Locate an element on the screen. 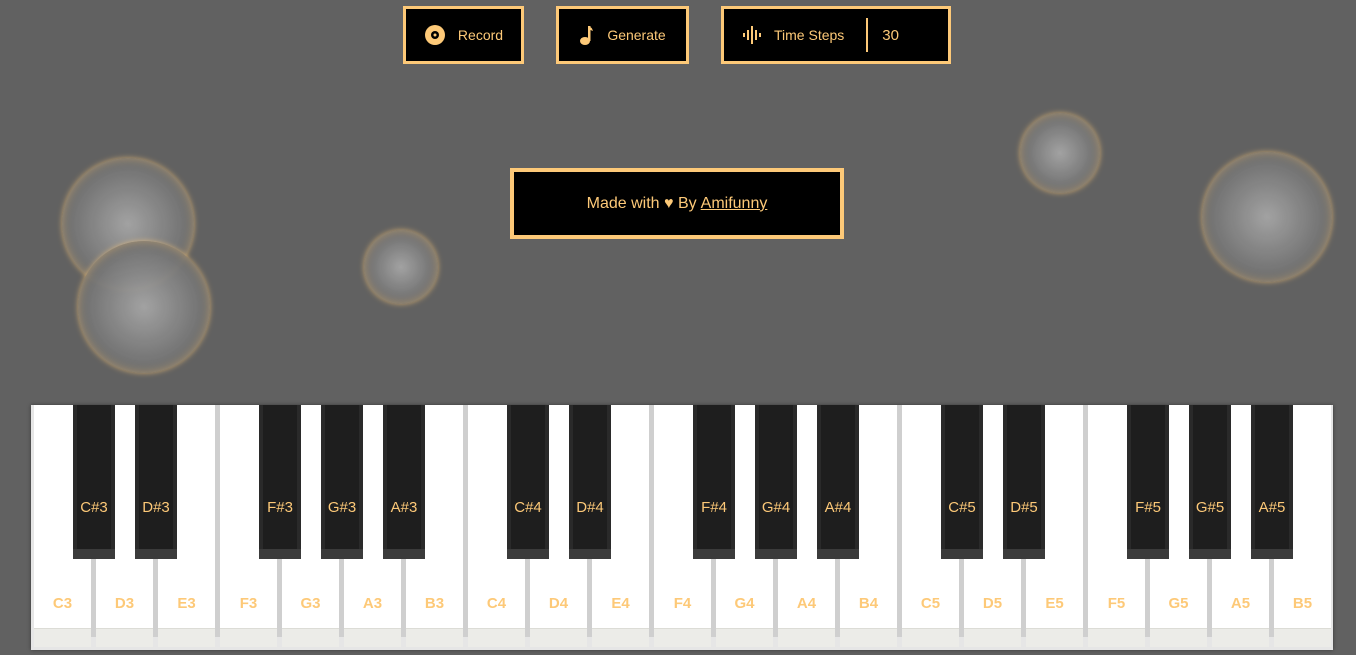 The width and height of the screenshot is (1356, 655). piano-key-a-sharp5: A#5 is located at coordinates (1272, 482).